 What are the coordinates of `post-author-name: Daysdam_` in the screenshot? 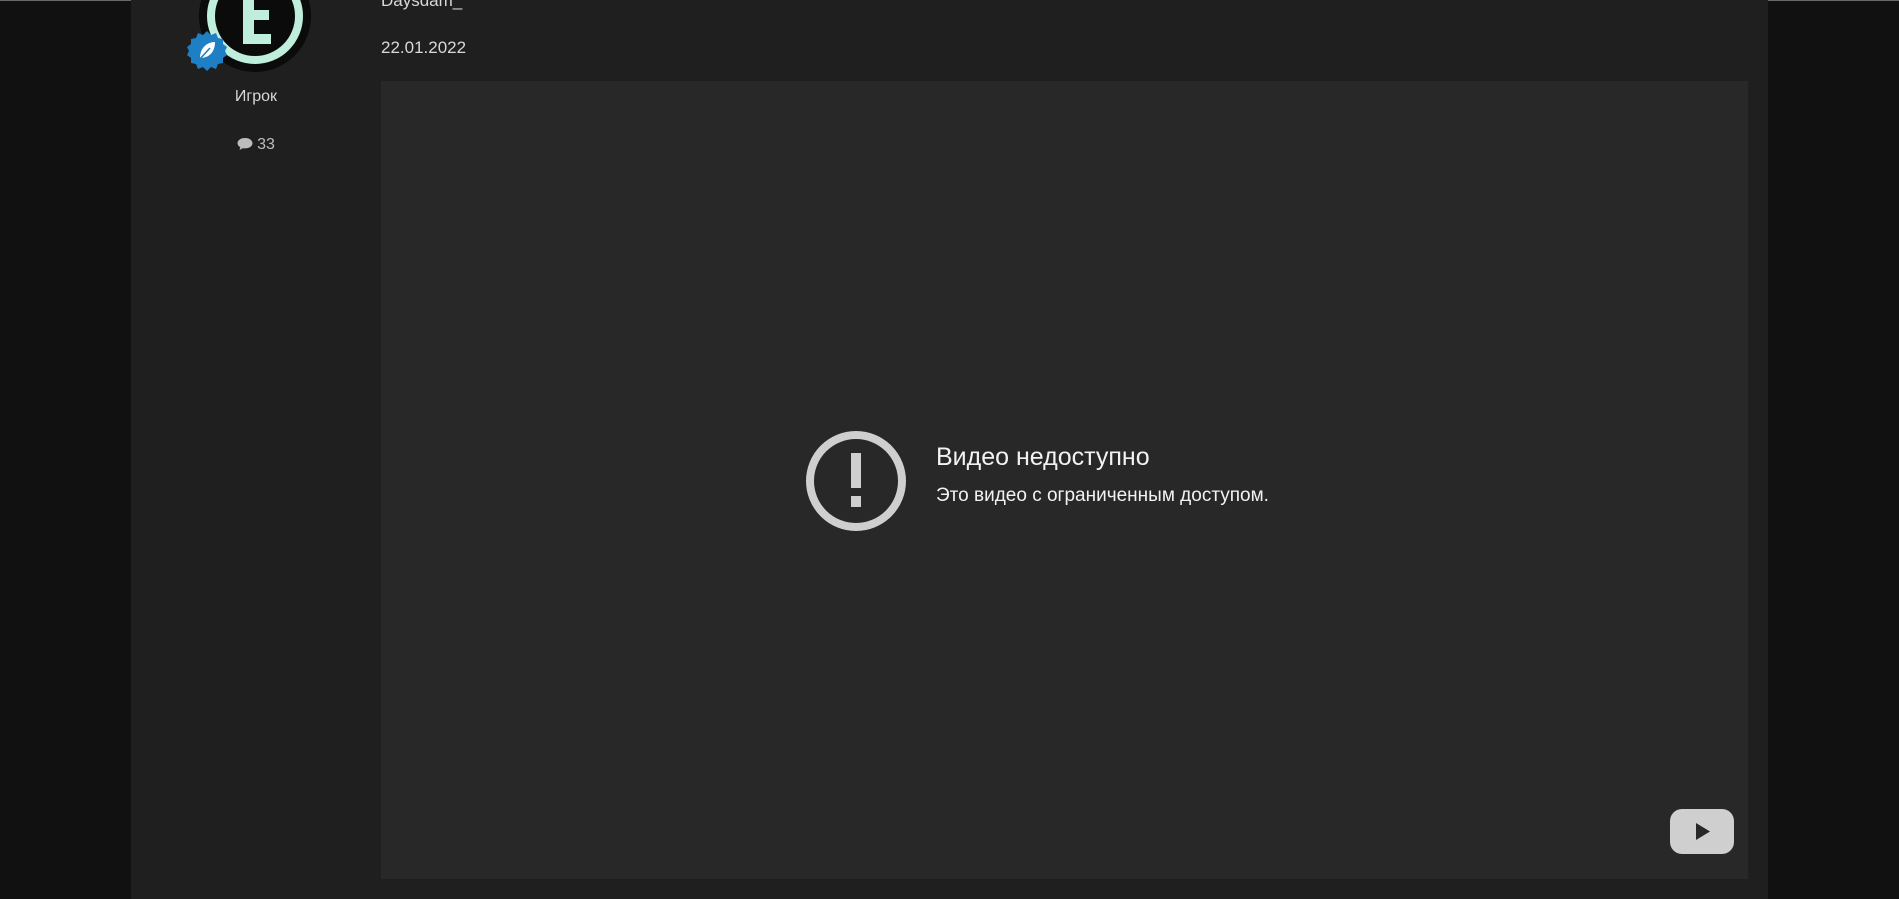 It's located at (421, 5).